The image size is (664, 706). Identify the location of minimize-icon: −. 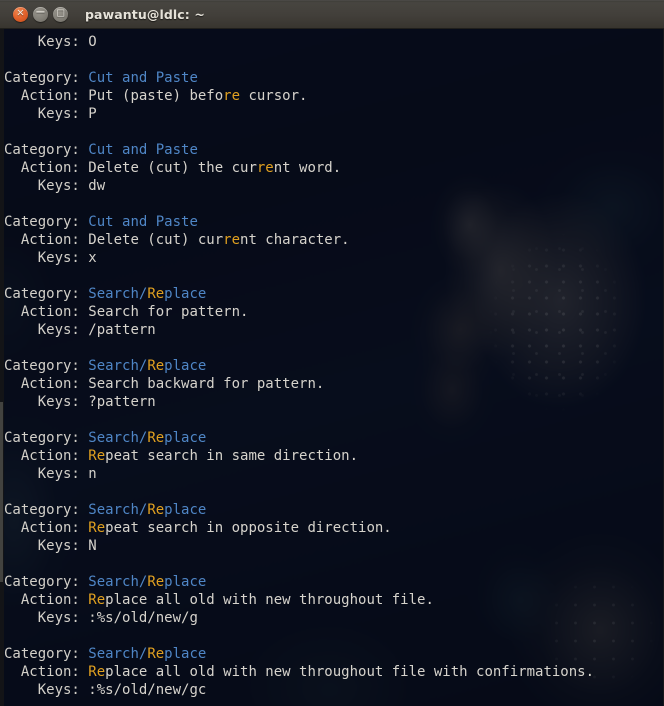
(40, 12).